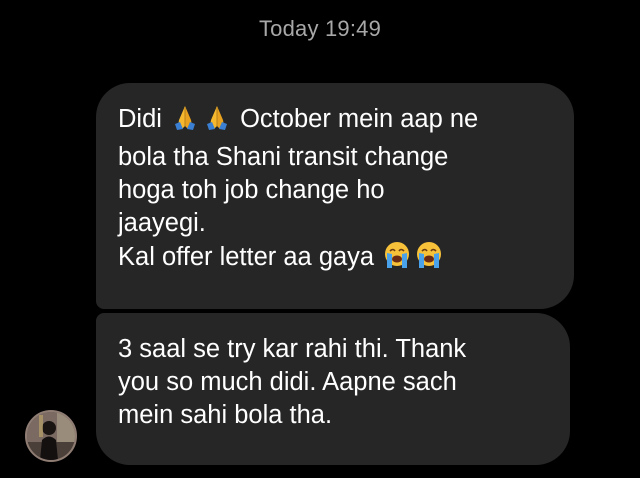 Image resolution: width=640 pixels, height=478 pixels. I want to click on message-line: 3 saal se try kar rahi thi. Thank, so click(332, 349).